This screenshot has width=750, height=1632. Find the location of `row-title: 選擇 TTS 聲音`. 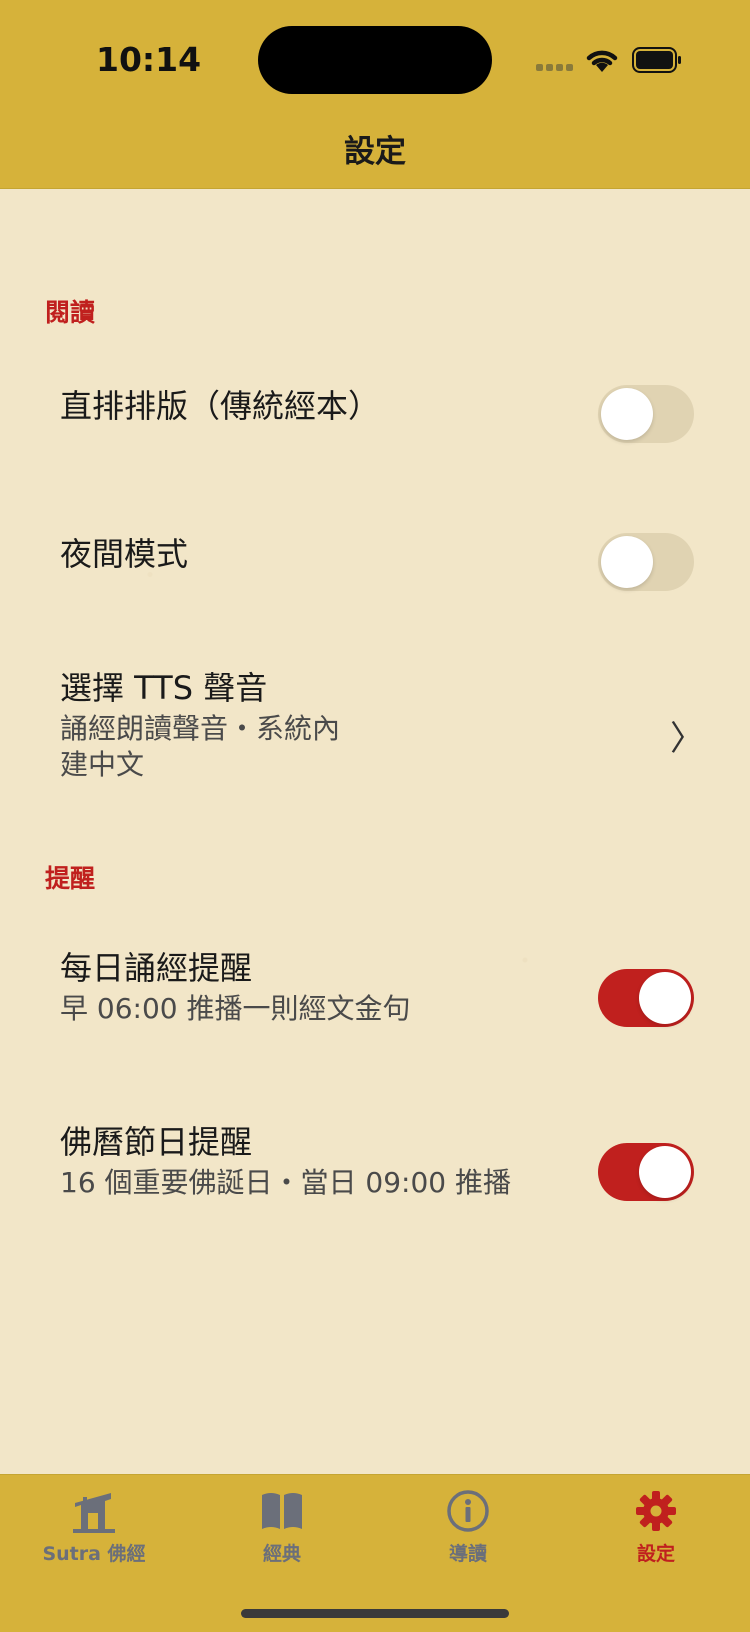

row-title: 選擇 TTS 聲音 is located at coordinates (164, 688).